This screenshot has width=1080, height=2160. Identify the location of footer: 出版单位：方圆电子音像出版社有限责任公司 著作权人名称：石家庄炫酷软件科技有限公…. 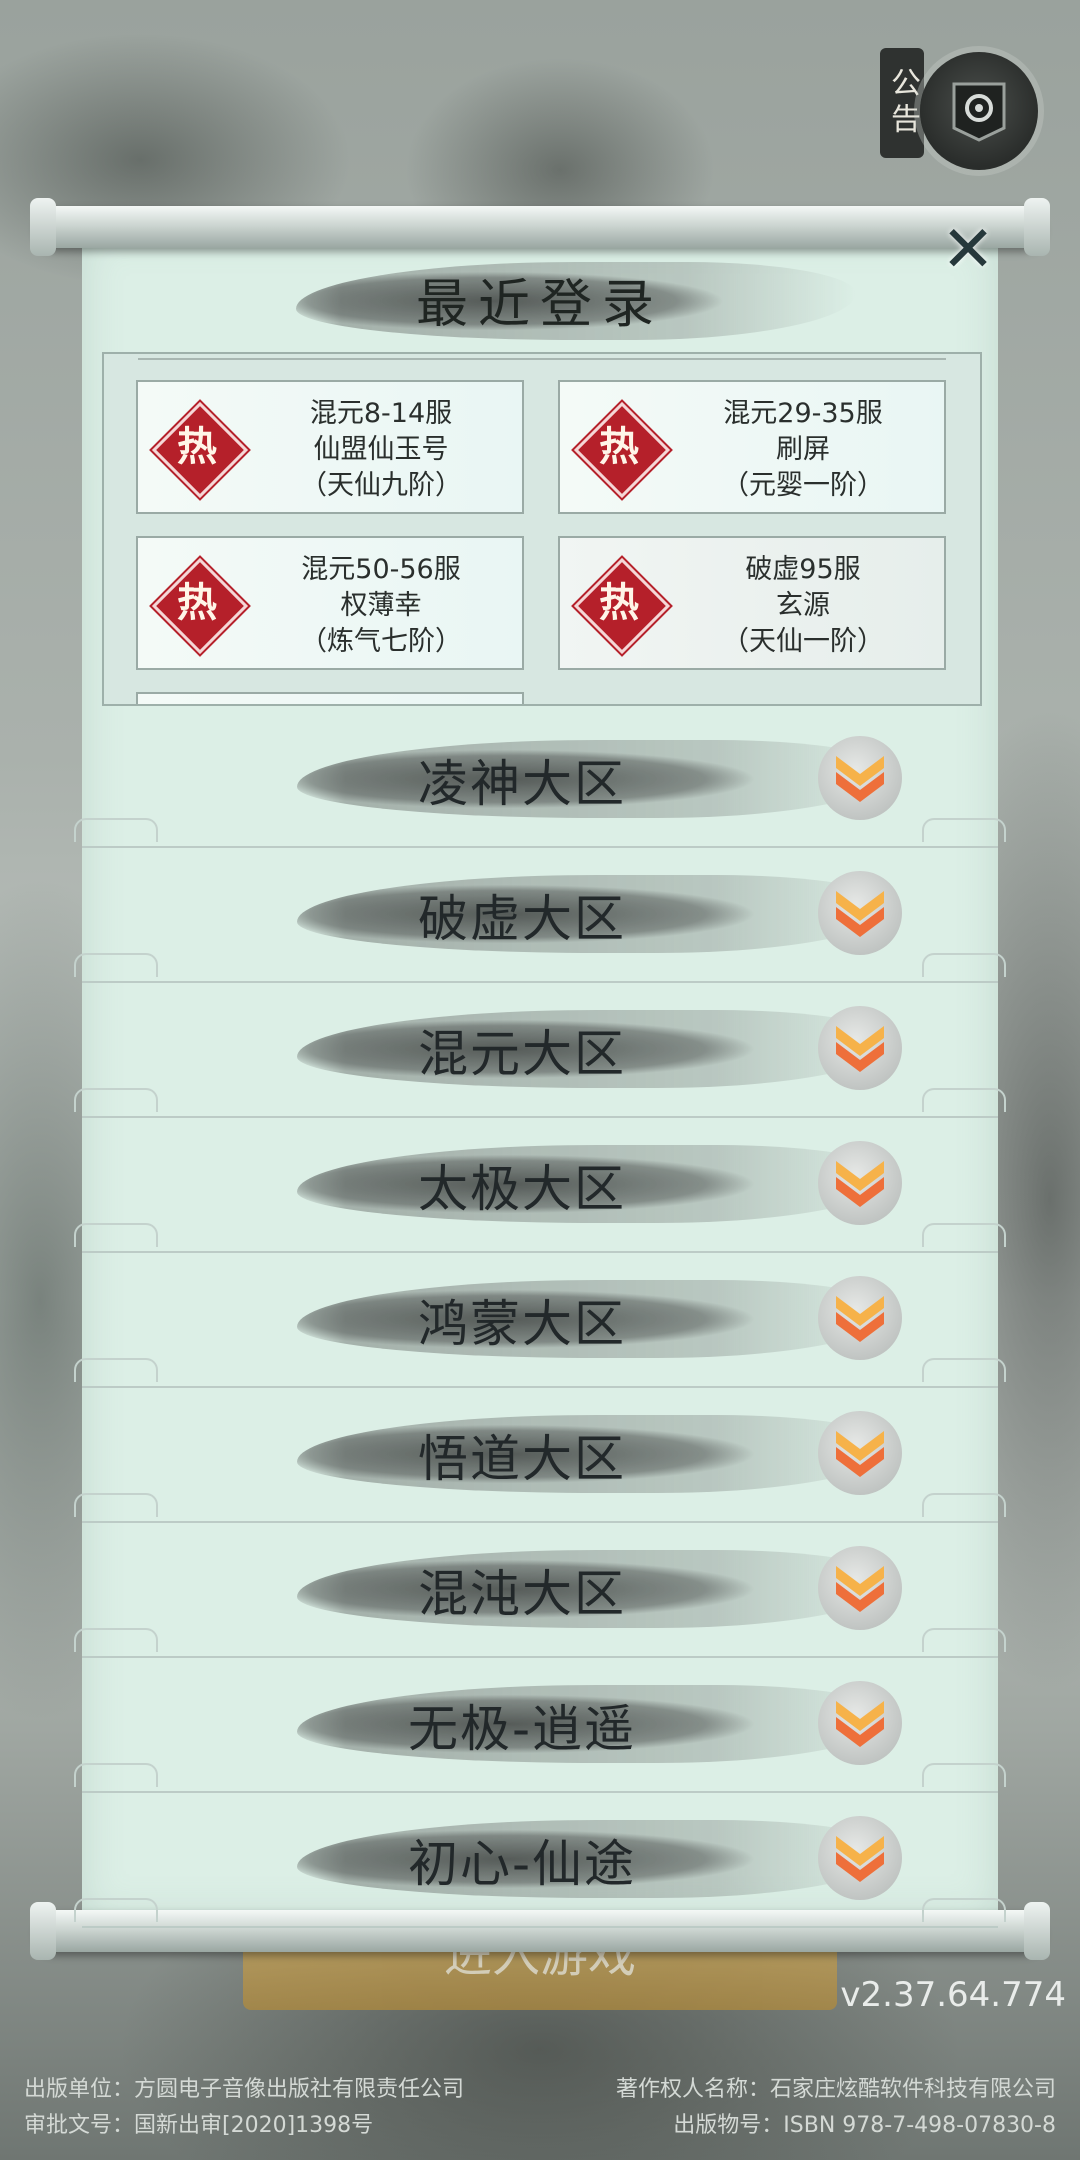
(540, 2108).